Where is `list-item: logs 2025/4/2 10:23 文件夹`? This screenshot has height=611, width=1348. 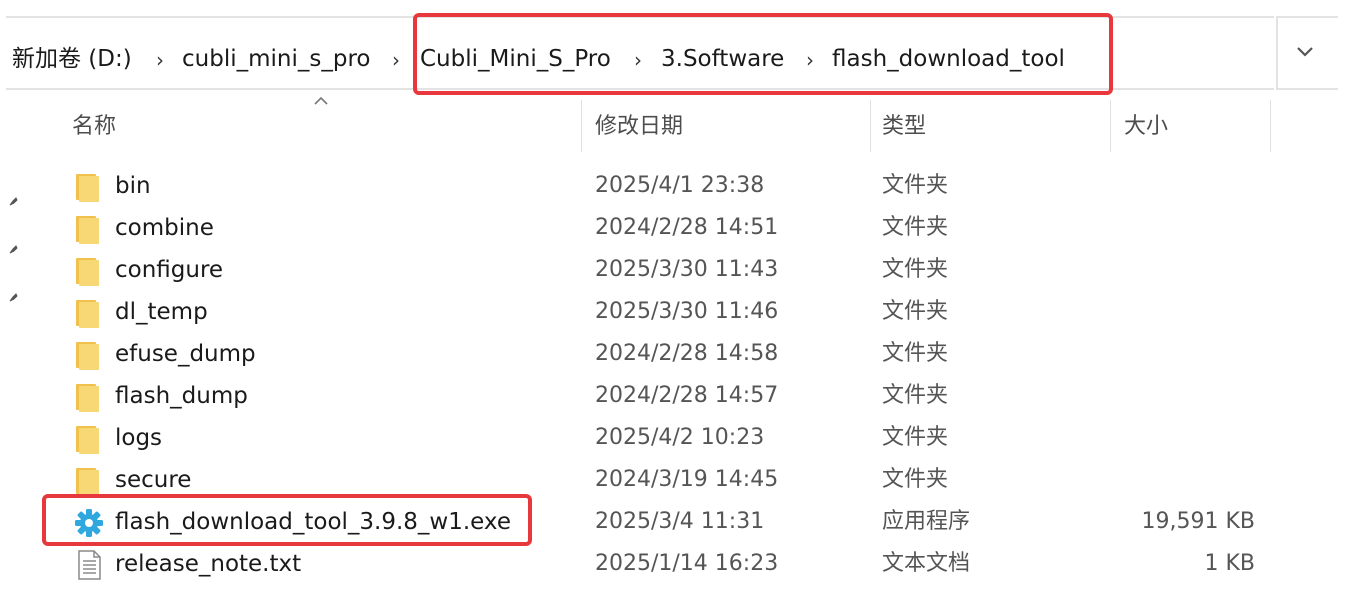
list-item: logs 2025/4/2 10:23 文件夹 is located at coordinates (655, 438).